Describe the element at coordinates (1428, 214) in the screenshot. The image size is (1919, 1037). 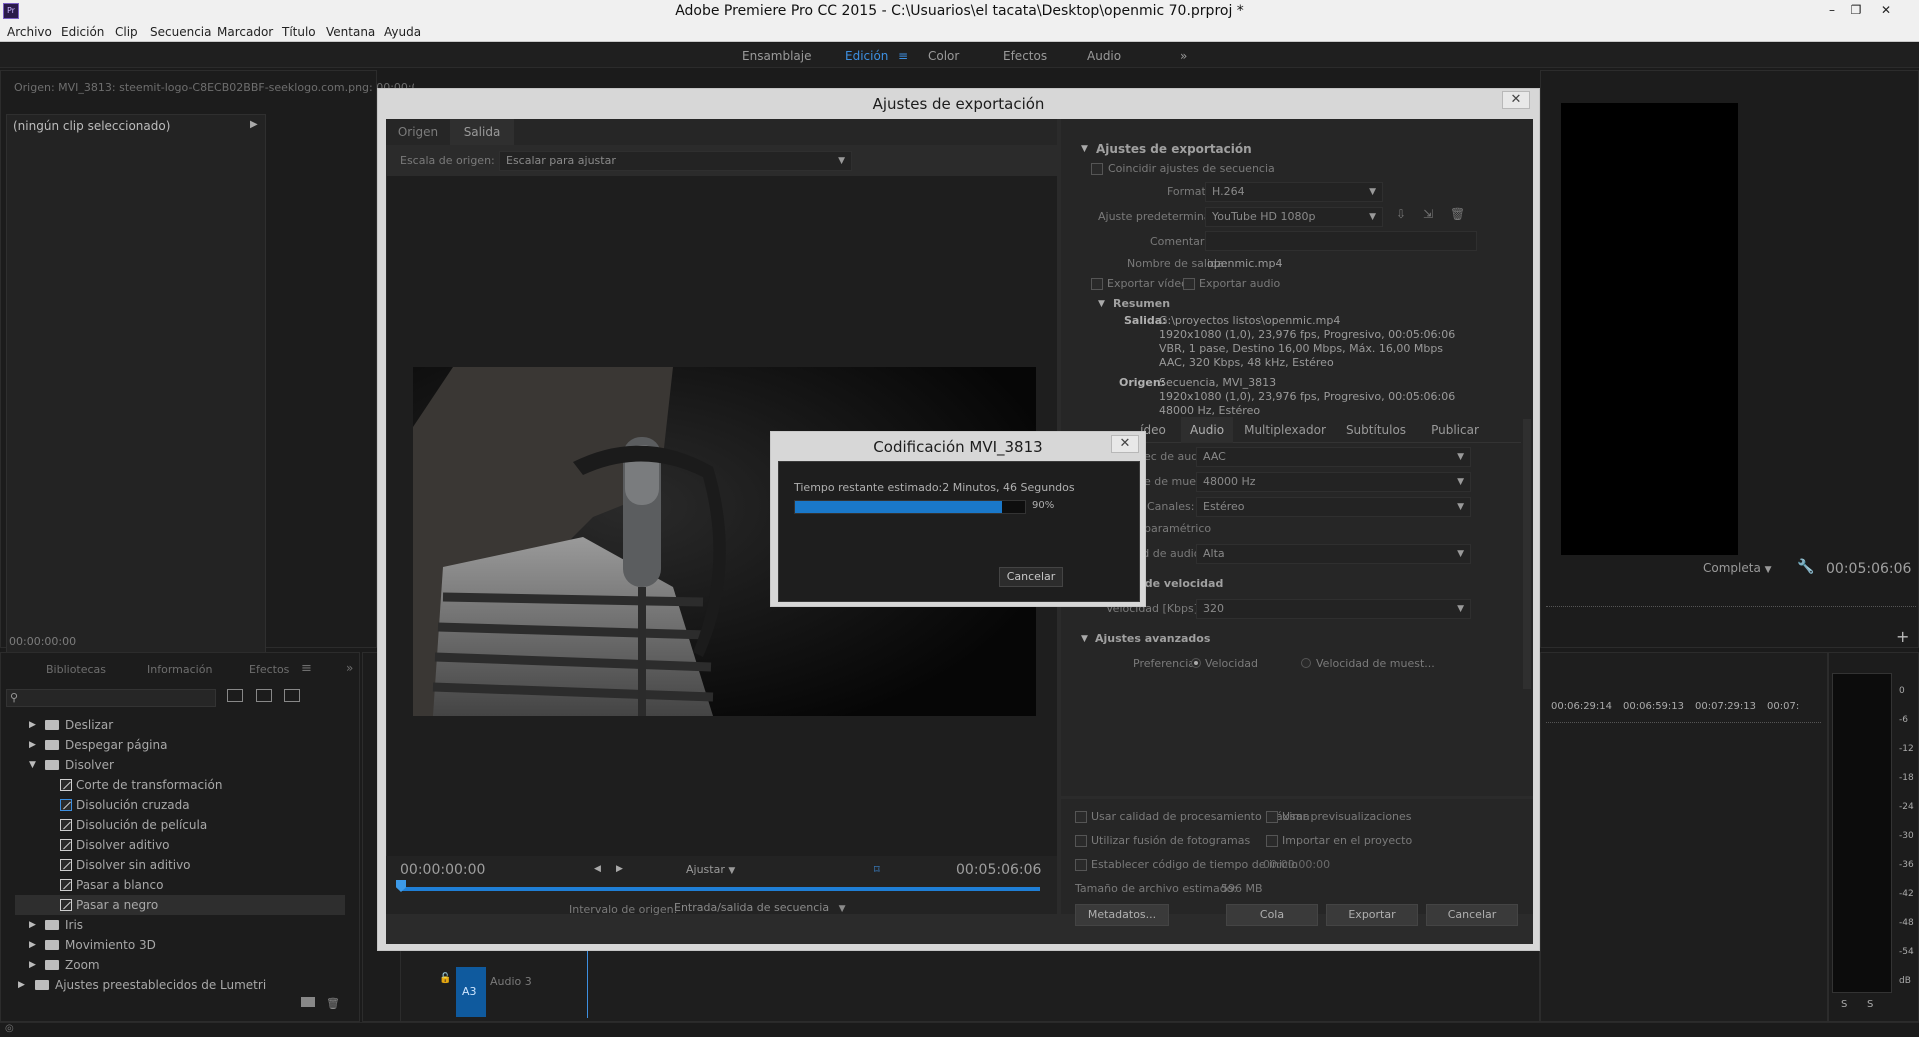
I see `import-preset-icon: ⇲` at that location.